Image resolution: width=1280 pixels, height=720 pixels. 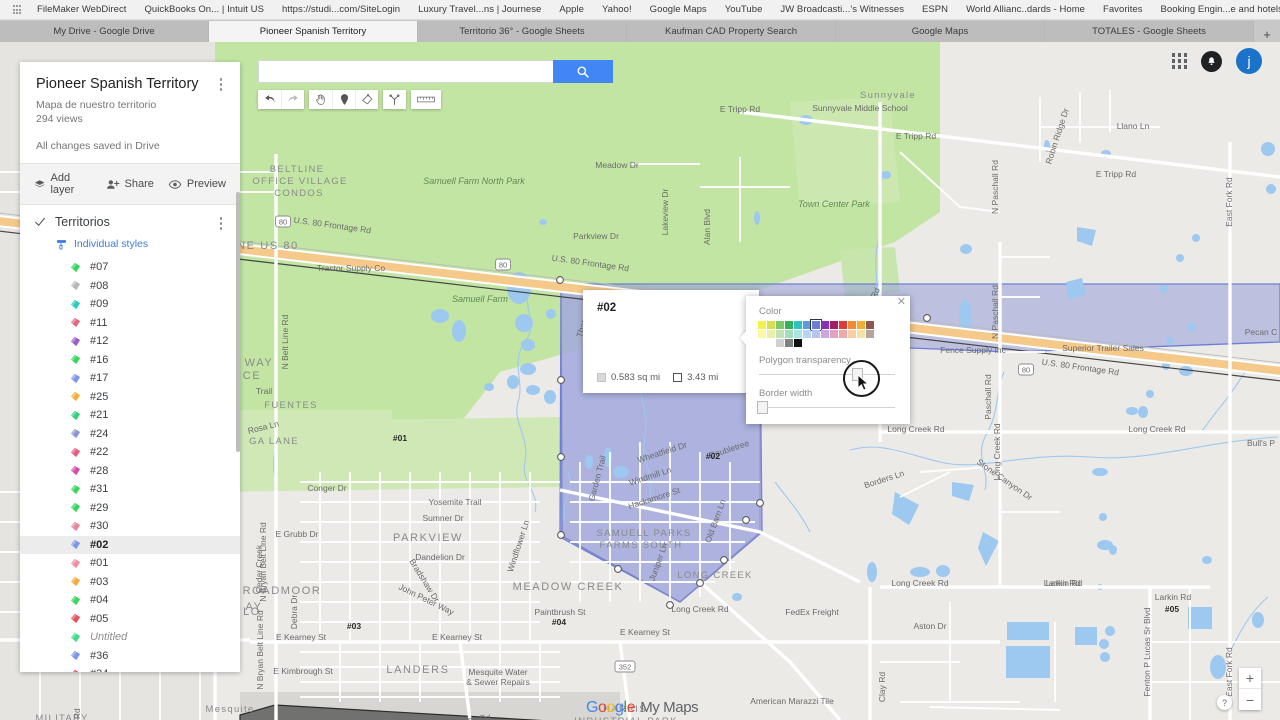 I want to click on bookmark-item: JW Broadcasti...'s Witnesses, so click(x=842, y=9).